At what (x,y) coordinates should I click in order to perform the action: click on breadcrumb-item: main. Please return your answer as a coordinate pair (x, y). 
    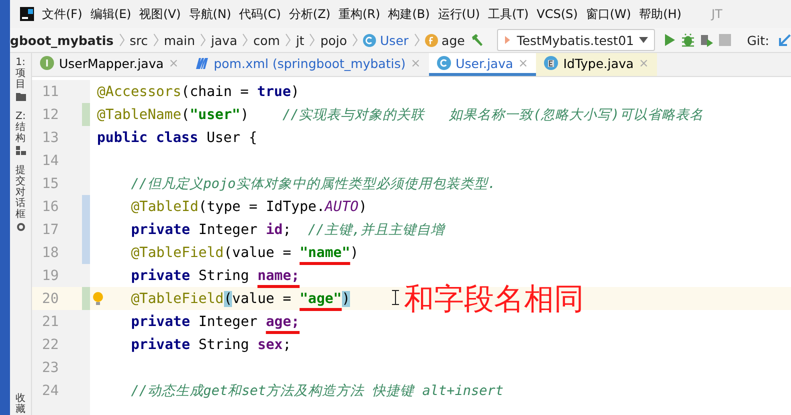
    Looking at the image, I should click on (180, 40).